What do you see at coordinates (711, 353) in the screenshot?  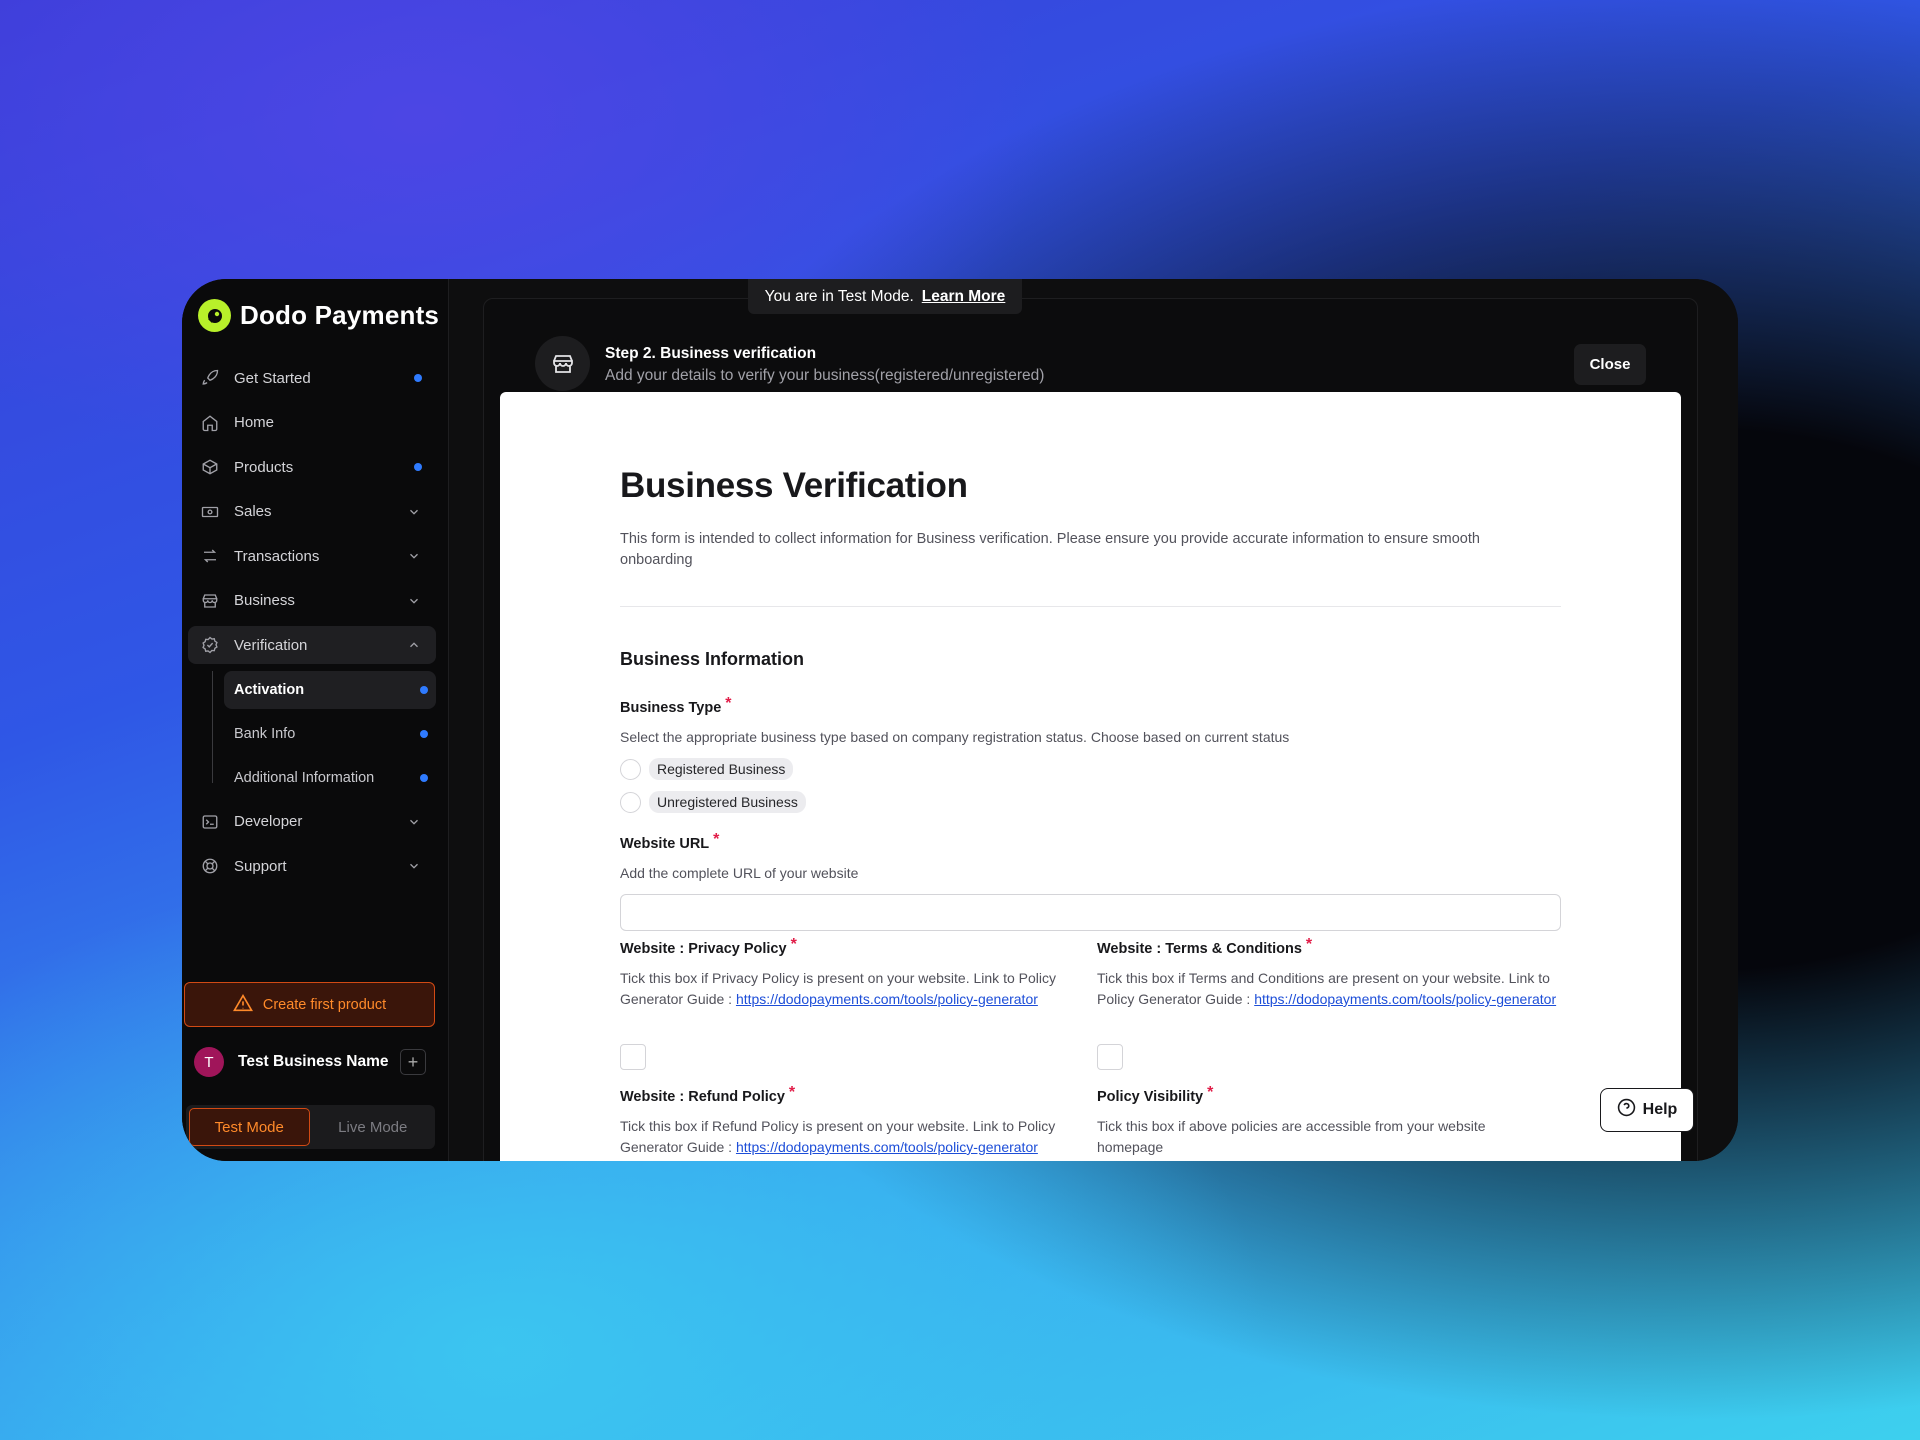 I see `step-title: Step 2. Business verification` at bounding box center [711, 353].